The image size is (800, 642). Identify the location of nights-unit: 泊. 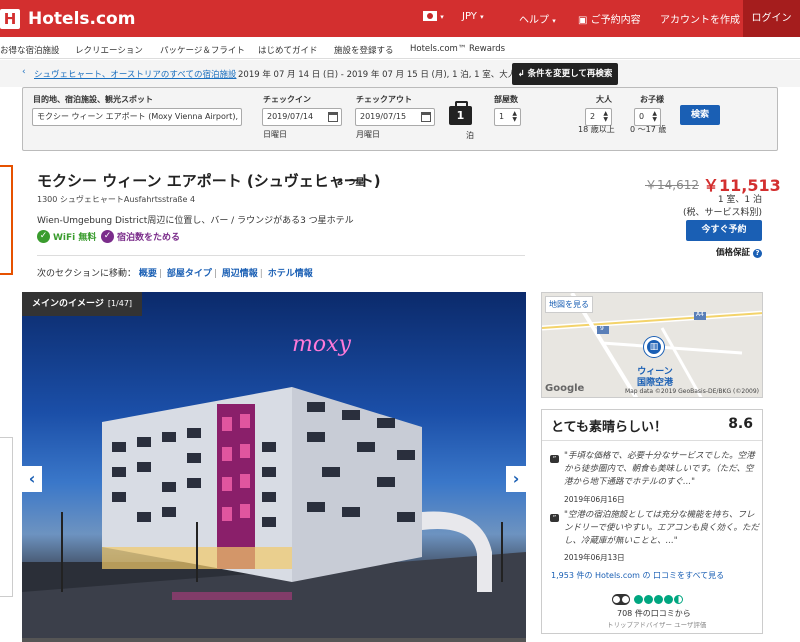
(470, 135).